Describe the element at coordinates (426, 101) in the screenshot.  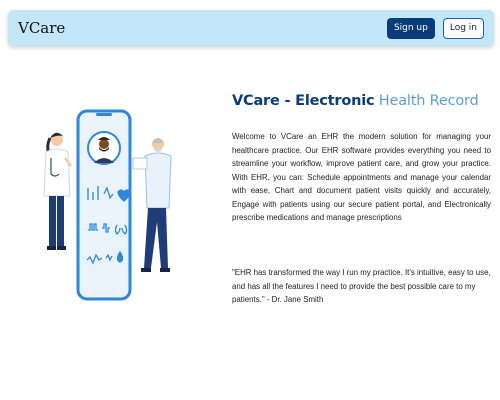
I see `page-title-part2: Health Record` at that location.